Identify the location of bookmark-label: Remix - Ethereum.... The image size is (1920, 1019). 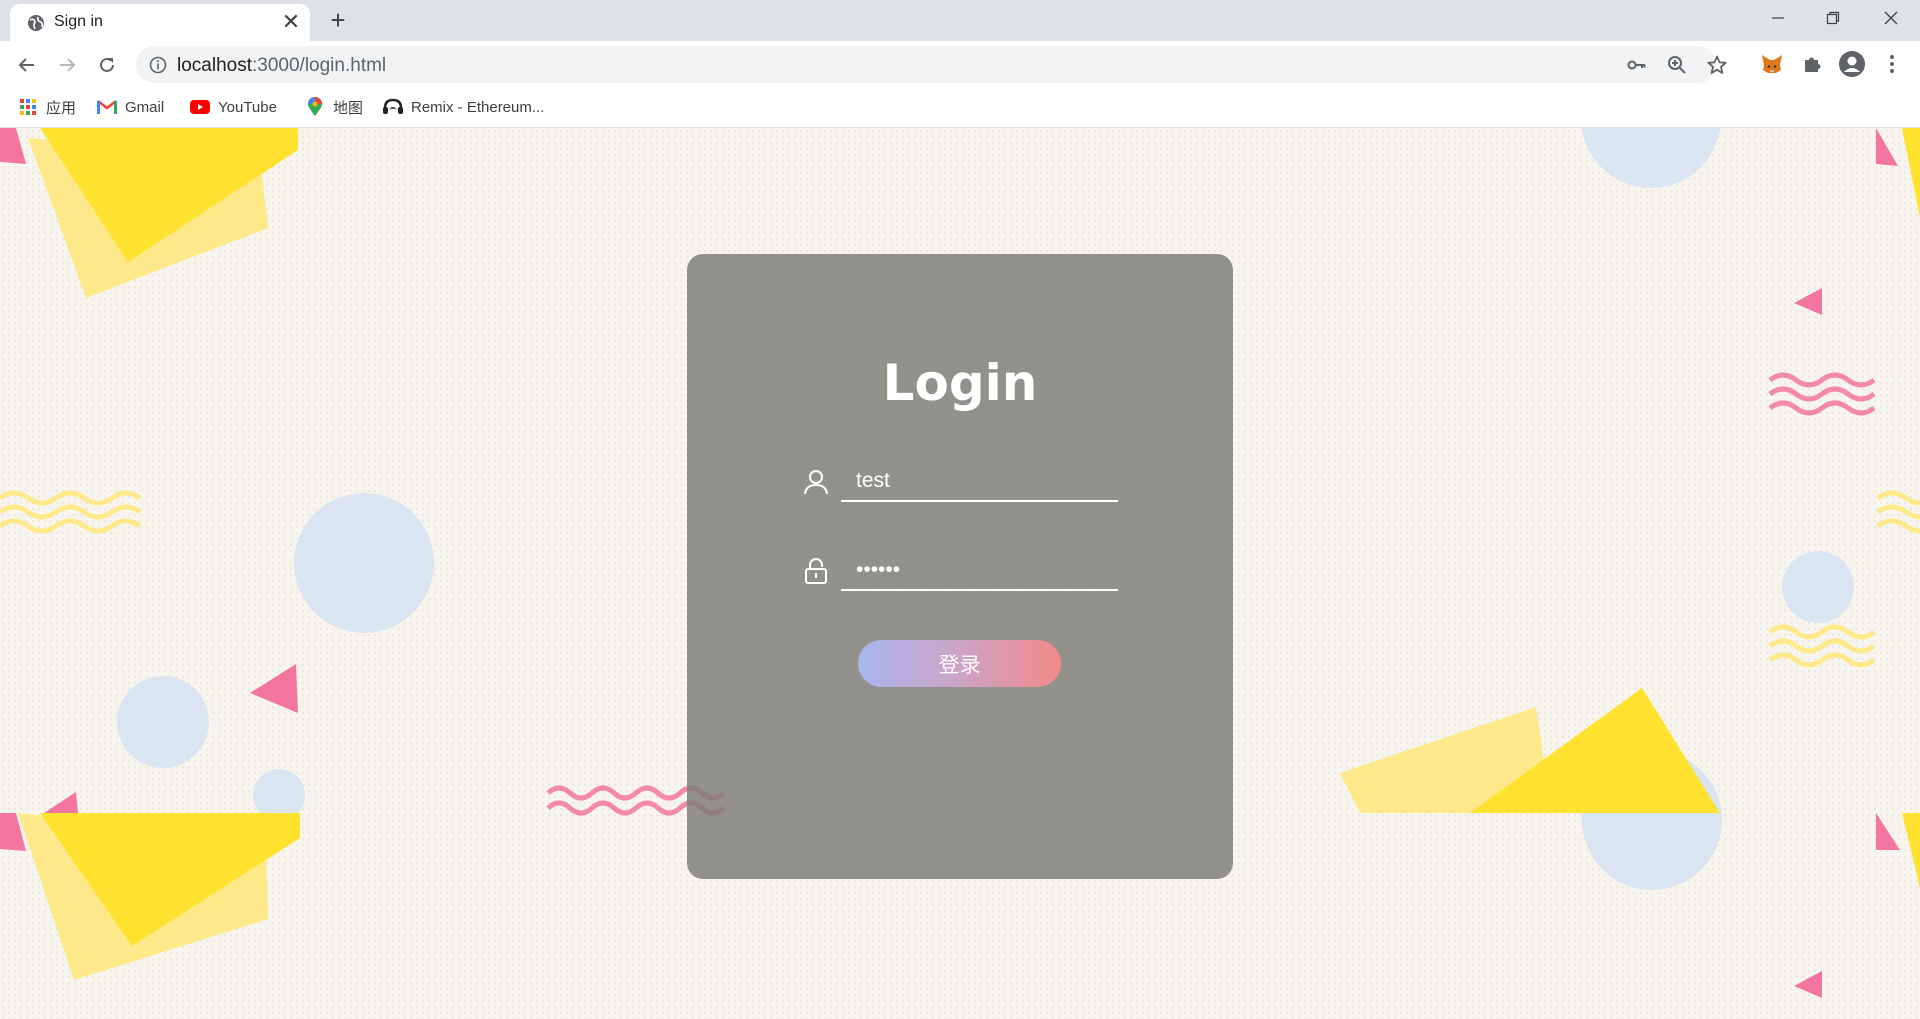
(478, 107).